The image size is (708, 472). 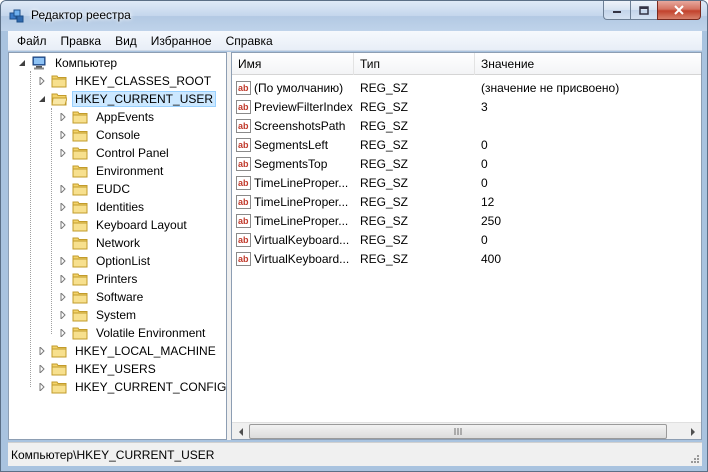 I want to click on tree-node-hkcr: HKEY_CLASSES_ROOT, so click(x=125, y=81).